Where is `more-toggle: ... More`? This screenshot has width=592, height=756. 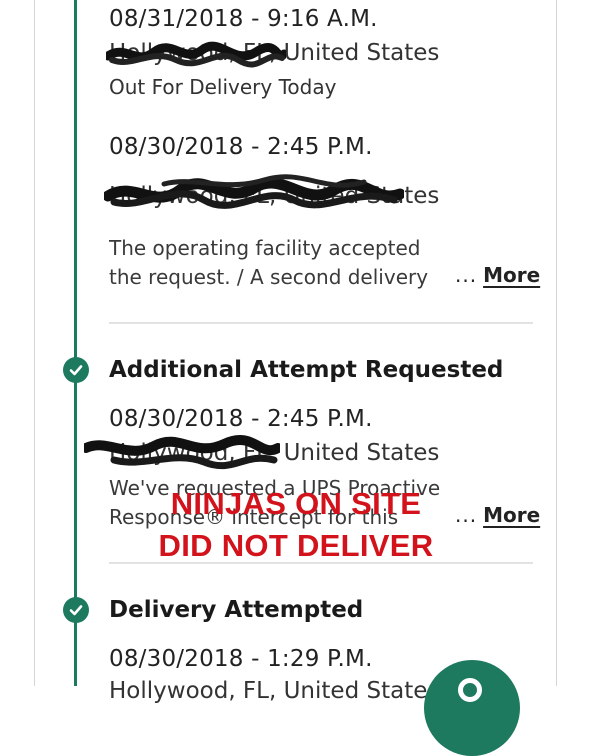 more-toggle: ... More is located at coordinates (497, 275).